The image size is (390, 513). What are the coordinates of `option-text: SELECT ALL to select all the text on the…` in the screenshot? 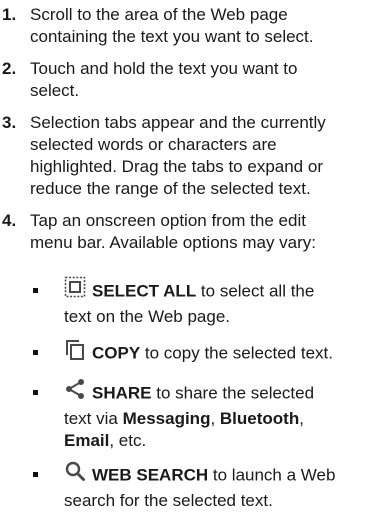 It's located at (224, 302).